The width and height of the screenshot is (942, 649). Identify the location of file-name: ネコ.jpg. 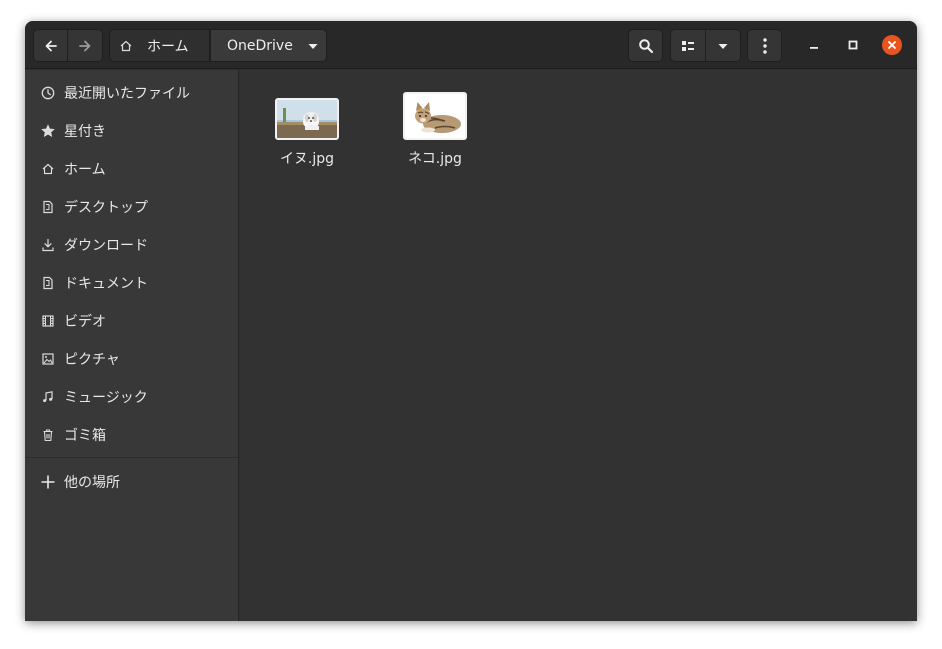
(435, 159).